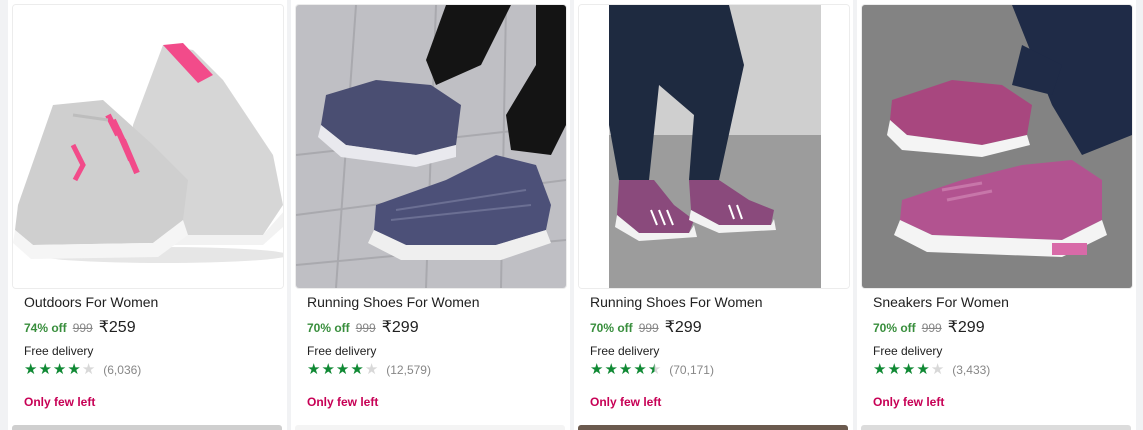 The image size is (1143, 430). What do you see at coordinates (91, 302) in the screenshot?
I see `product-title: Outdoors For Women` at bounding box center [91, 302].